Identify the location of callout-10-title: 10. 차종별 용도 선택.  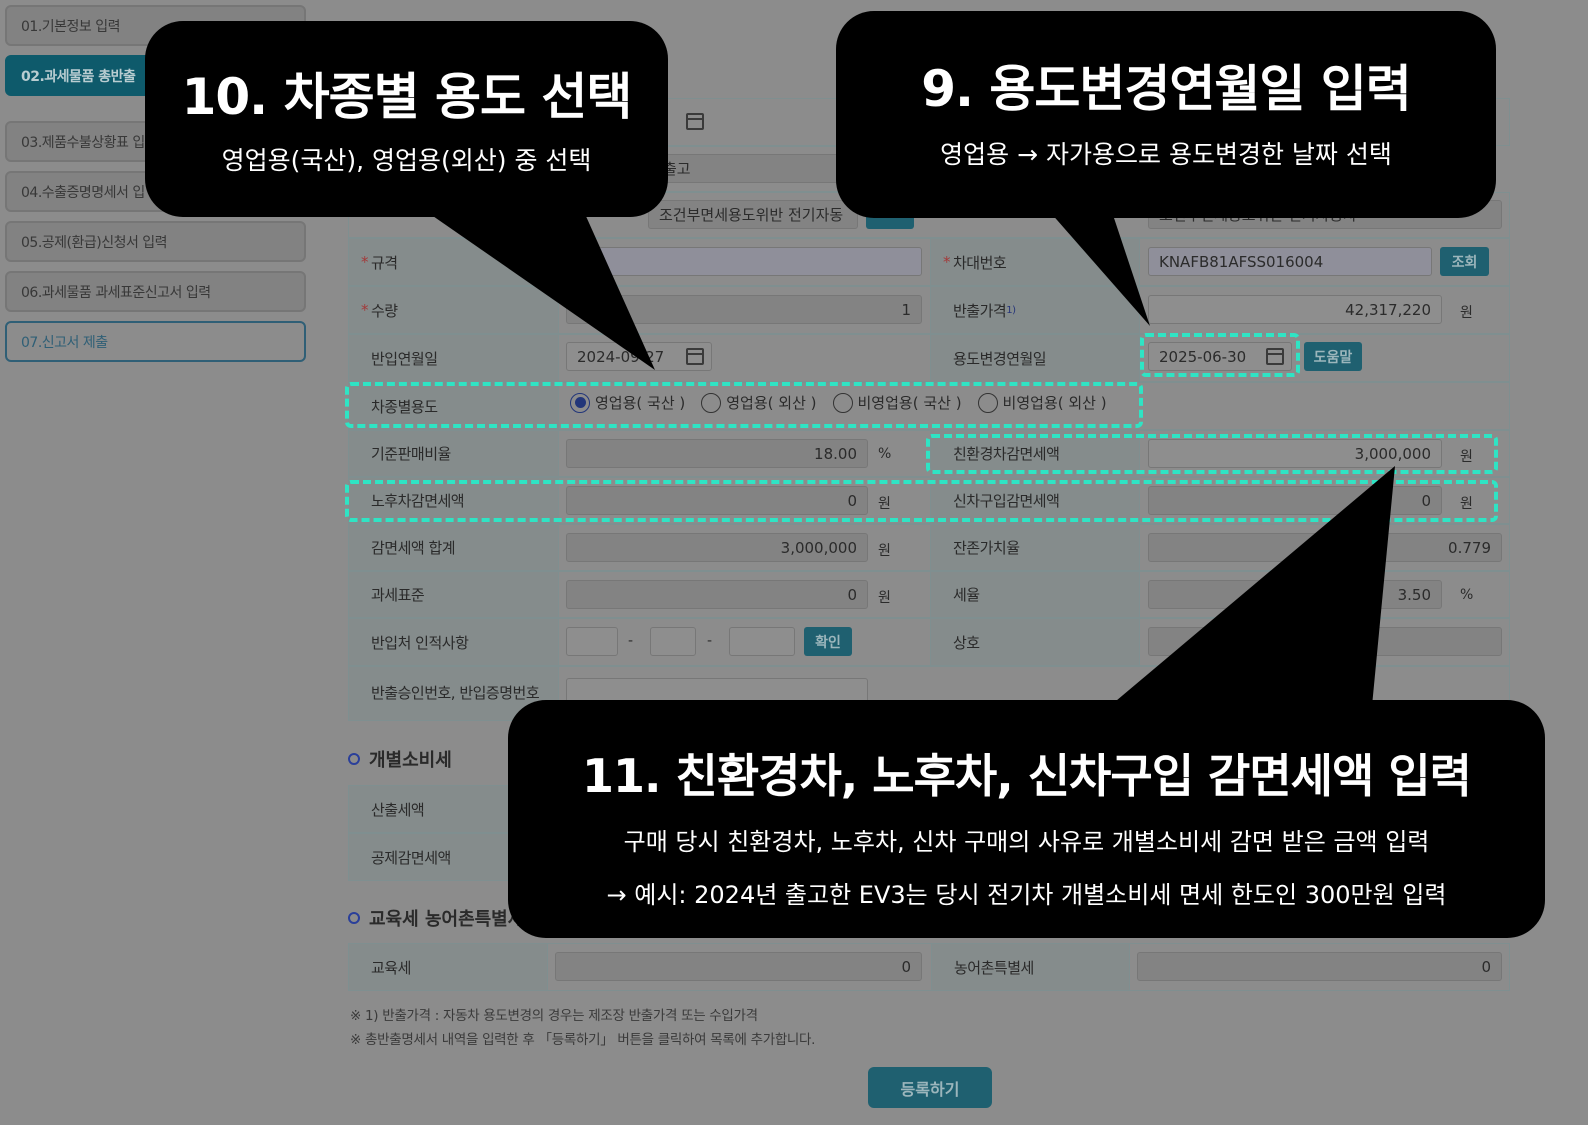
(407, 97).